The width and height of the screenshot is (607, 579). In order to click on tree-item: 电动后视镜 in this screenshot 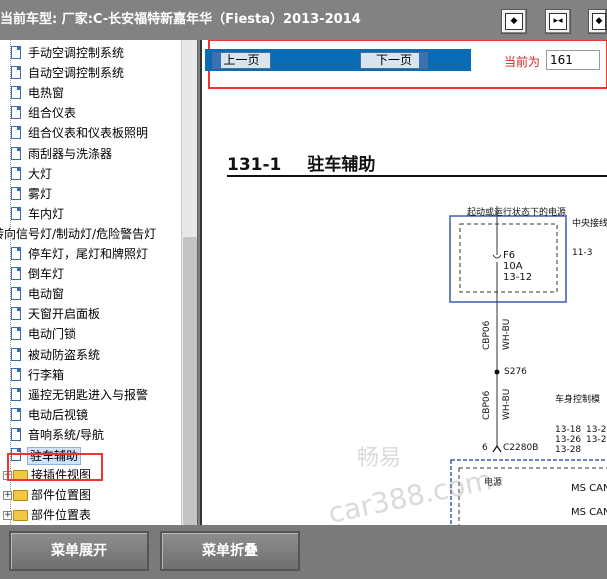, I will do `click(90, 415)`.